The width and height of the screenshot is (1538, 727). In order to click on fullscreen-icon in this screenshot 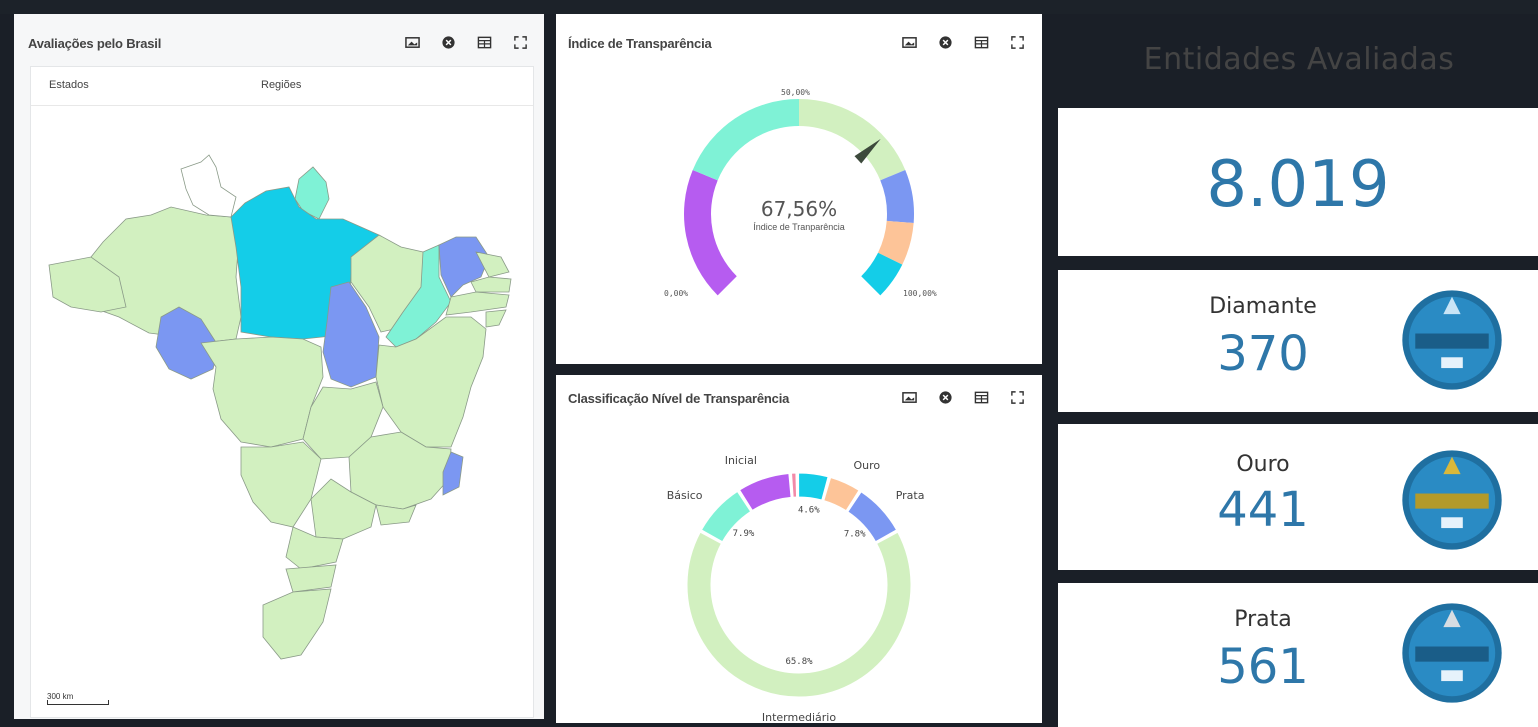, I will do `click(520, 42)`.